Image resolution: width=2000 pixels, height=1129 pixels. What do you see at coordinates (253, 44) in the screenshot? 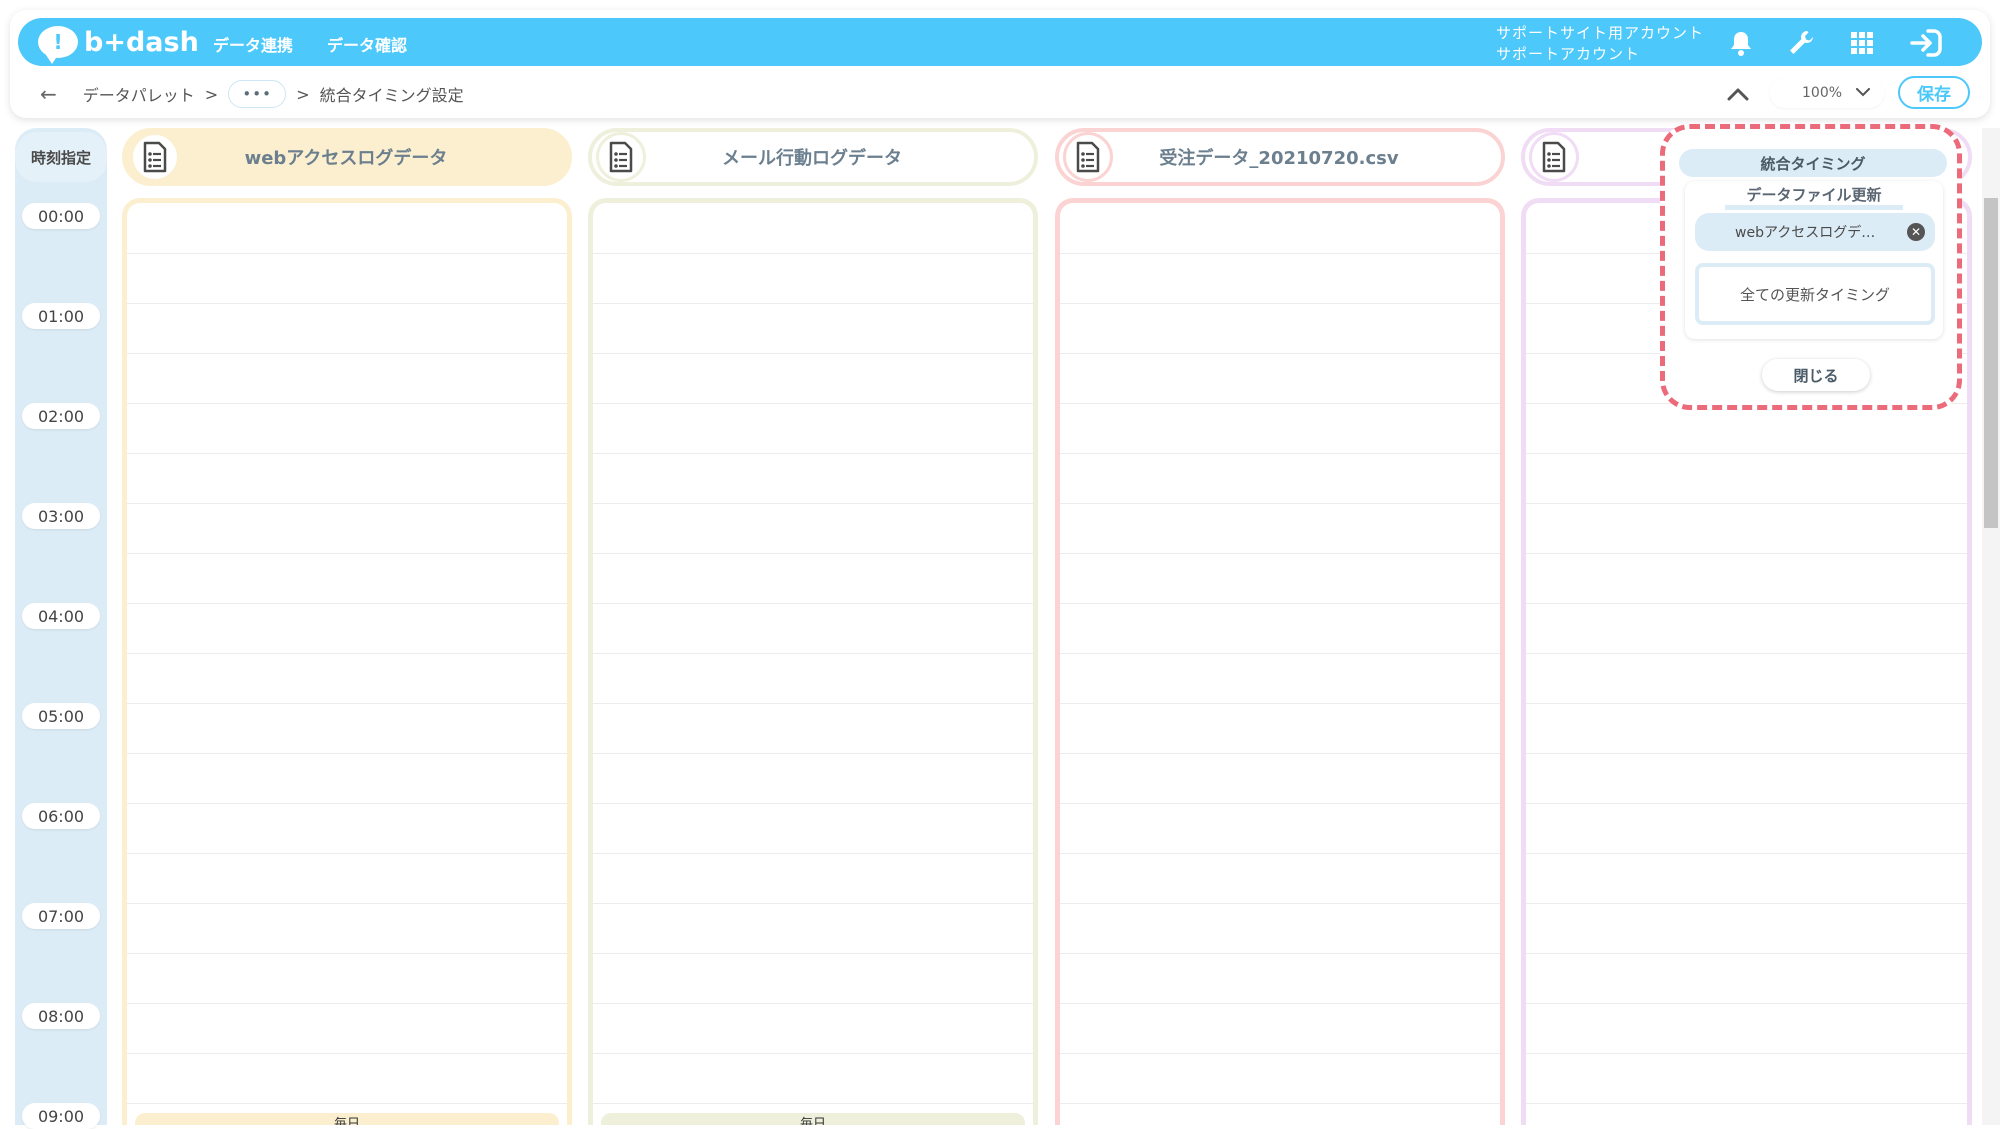
I see `nav-data-integration: データ連携` at bounding box center [253, 44].